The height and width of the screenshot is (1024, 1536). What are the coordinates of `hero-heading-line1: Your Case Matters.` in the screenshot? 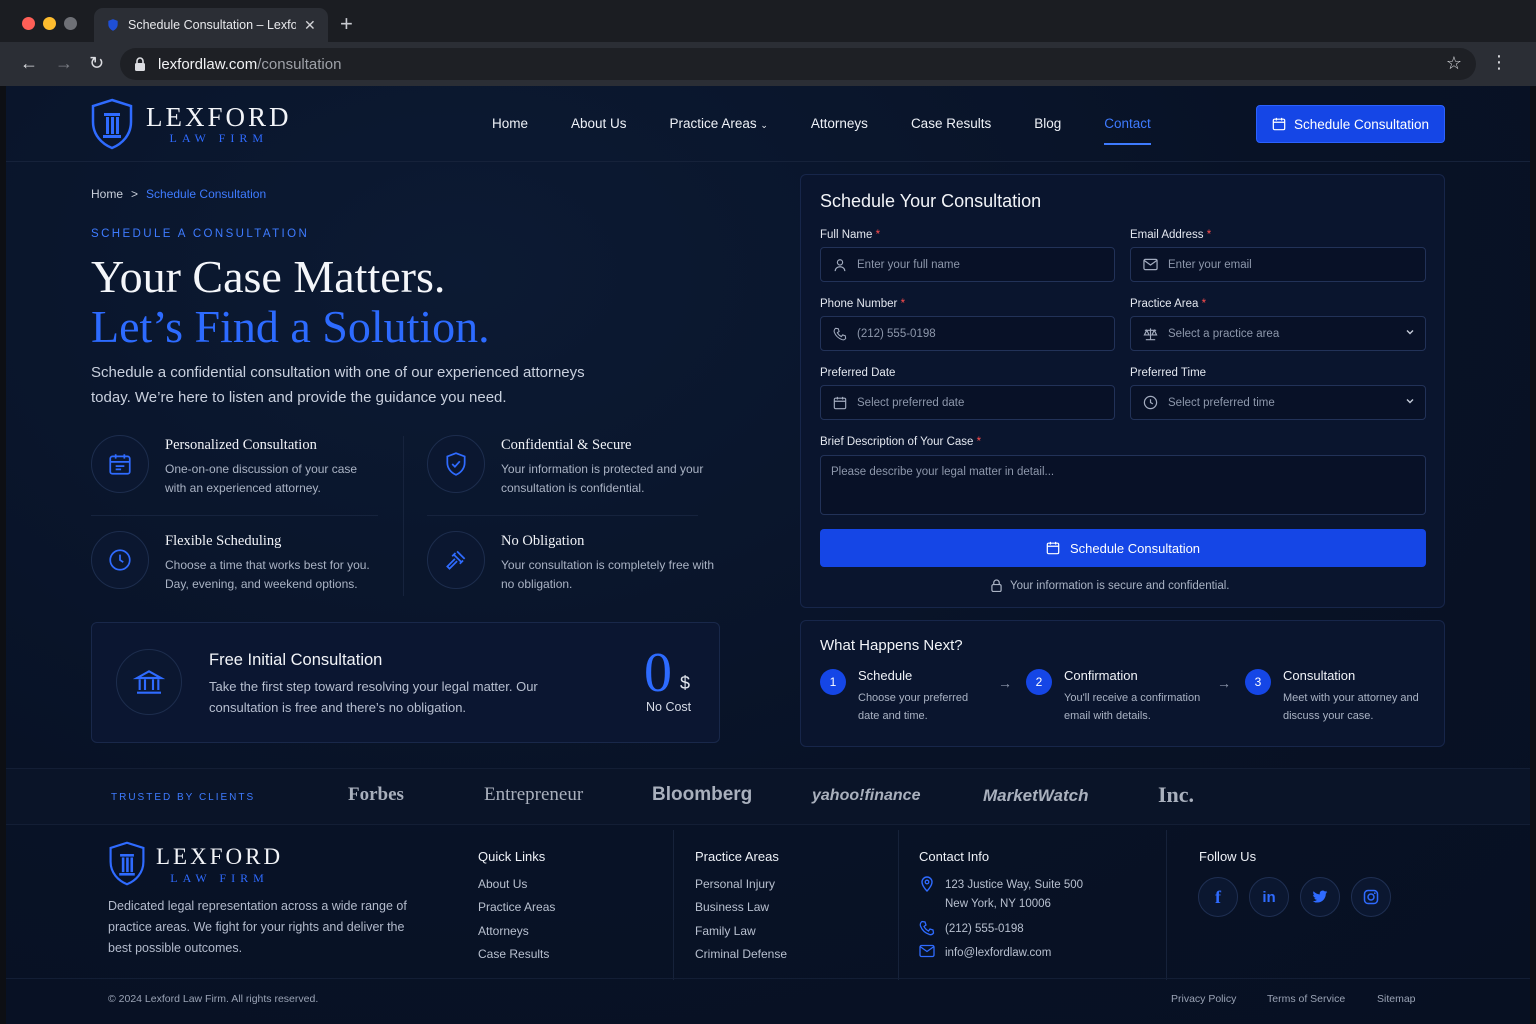 It's located at (268, 276).